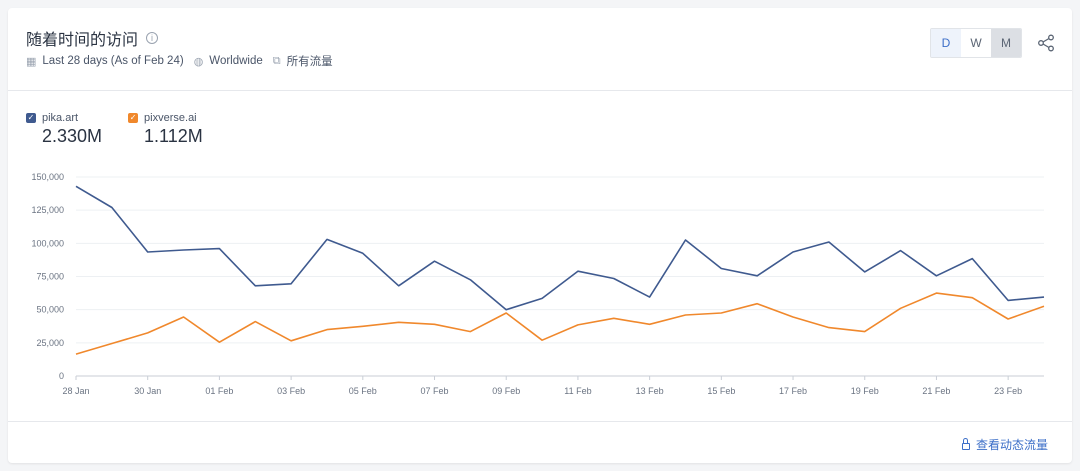 This screenshot has width=1080, height=471. Describe the element at coordinates (60, 118) in the screenshot. I see `legend-label: pika.art` at that location.